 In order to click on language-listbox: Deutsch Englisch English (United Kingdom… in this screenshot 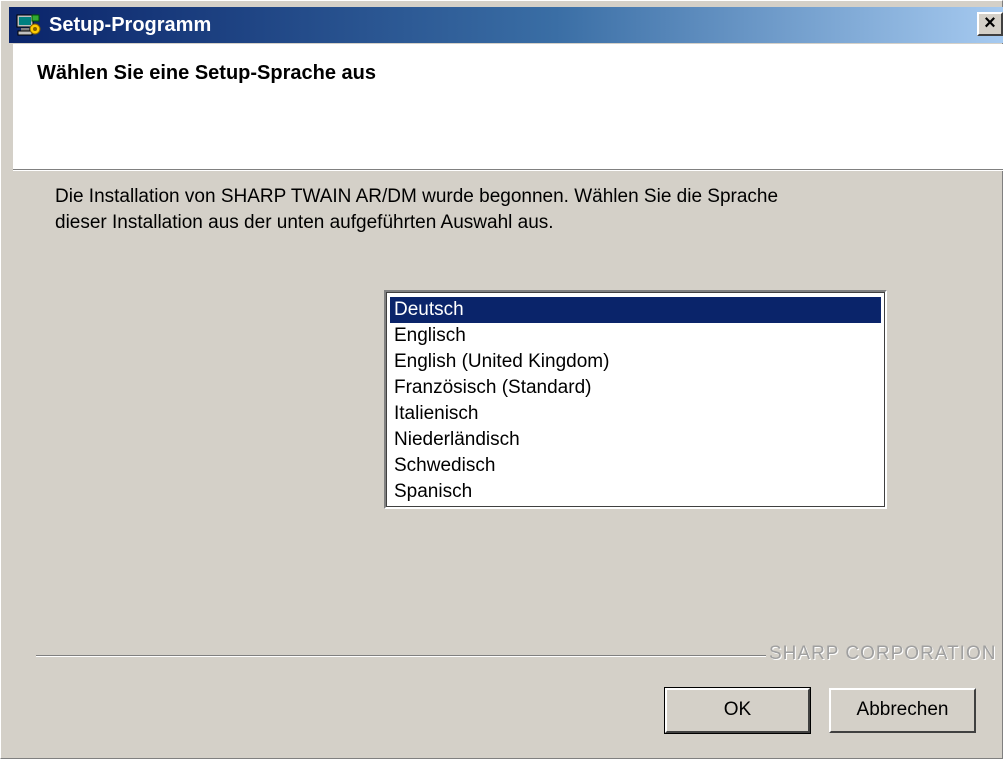, I will do `click(635, 399)`.